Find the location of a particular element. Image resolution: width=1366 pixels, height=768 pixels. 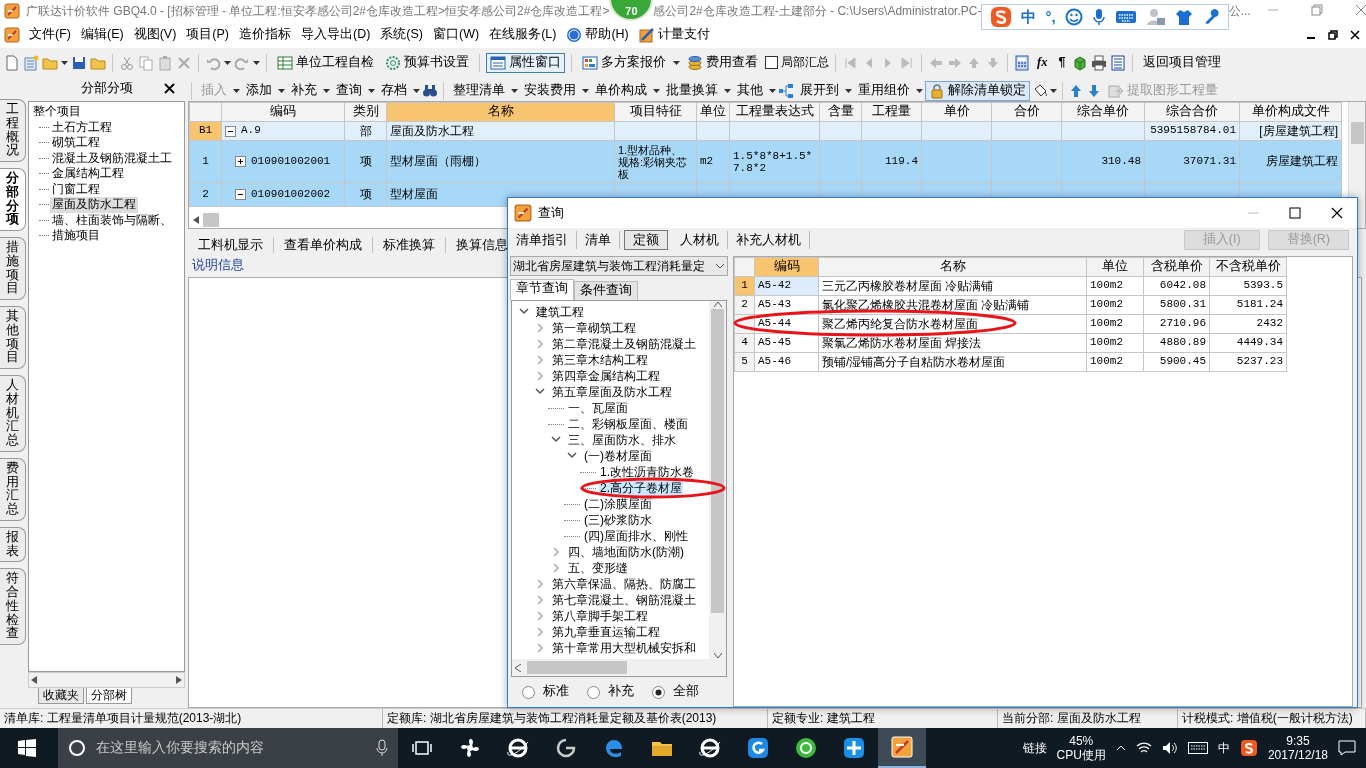

windows-logo-icon is located at coordinates (27, 748).